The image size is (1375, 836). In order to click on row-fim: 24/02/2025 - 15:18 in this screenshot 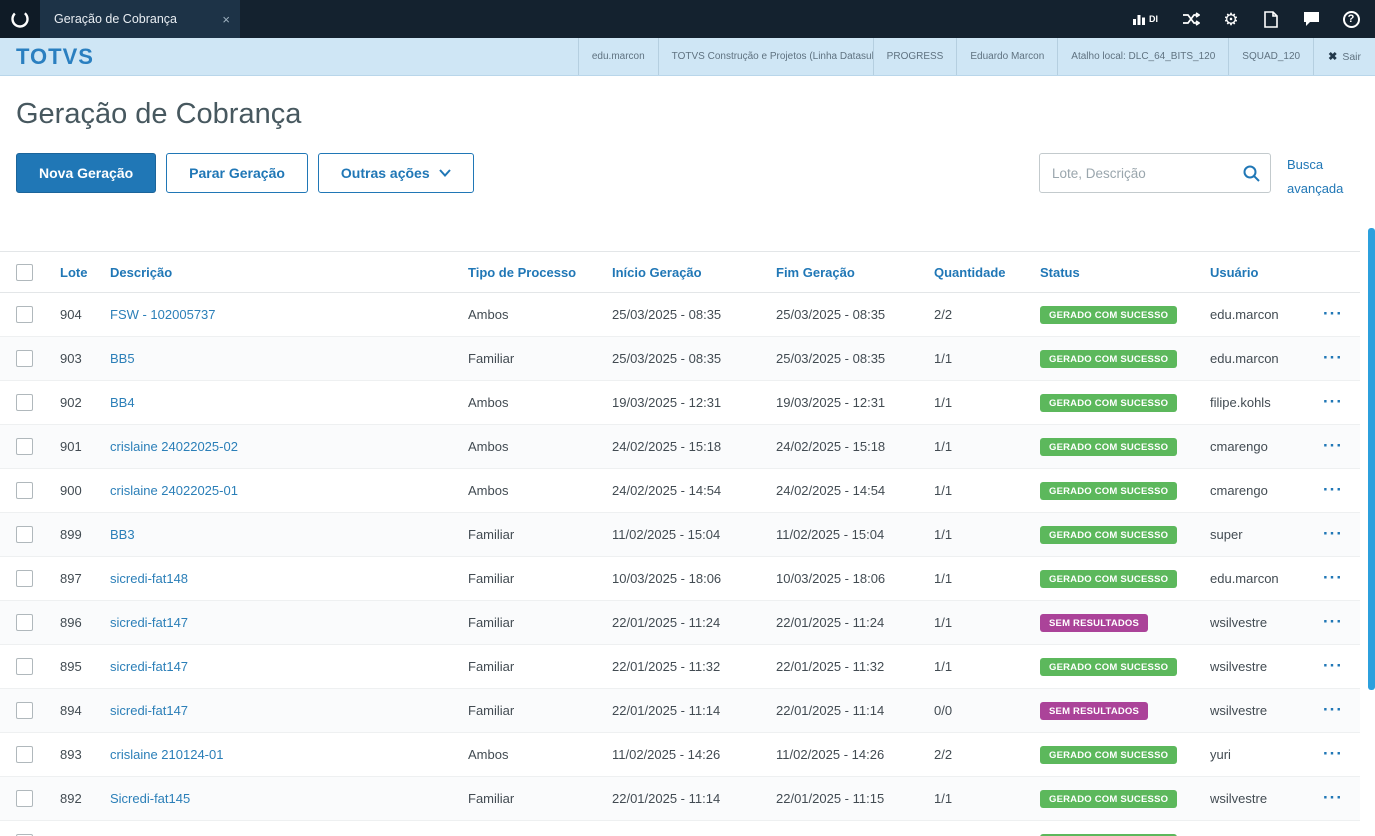, I will do `click(831, 446)`.